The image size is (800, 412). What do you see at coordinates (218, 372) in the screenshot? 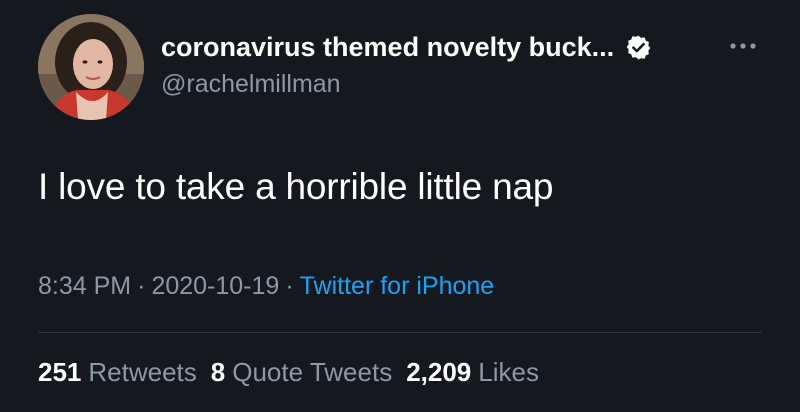
I see `quote-tweets-count: 8` at bounding box center [218, 372].